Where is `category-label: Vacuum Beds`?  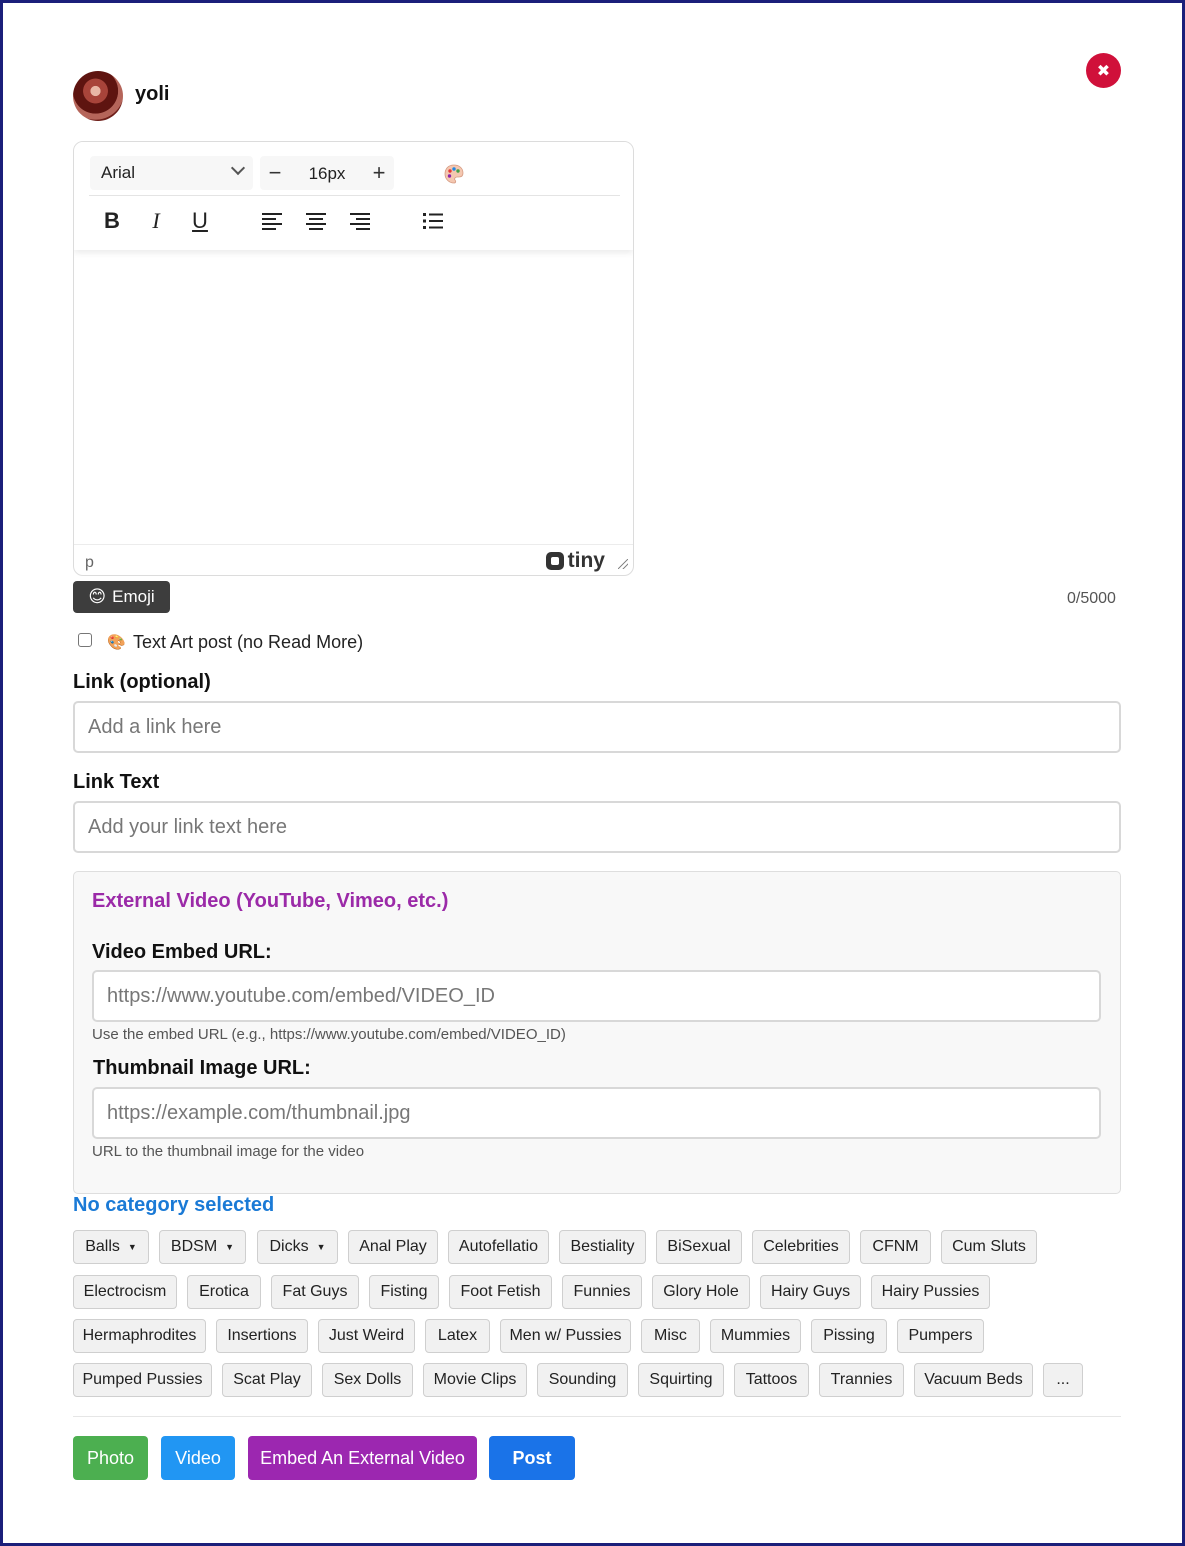 category-label: Vacuum Beds is located at coordinates (973, 1379).